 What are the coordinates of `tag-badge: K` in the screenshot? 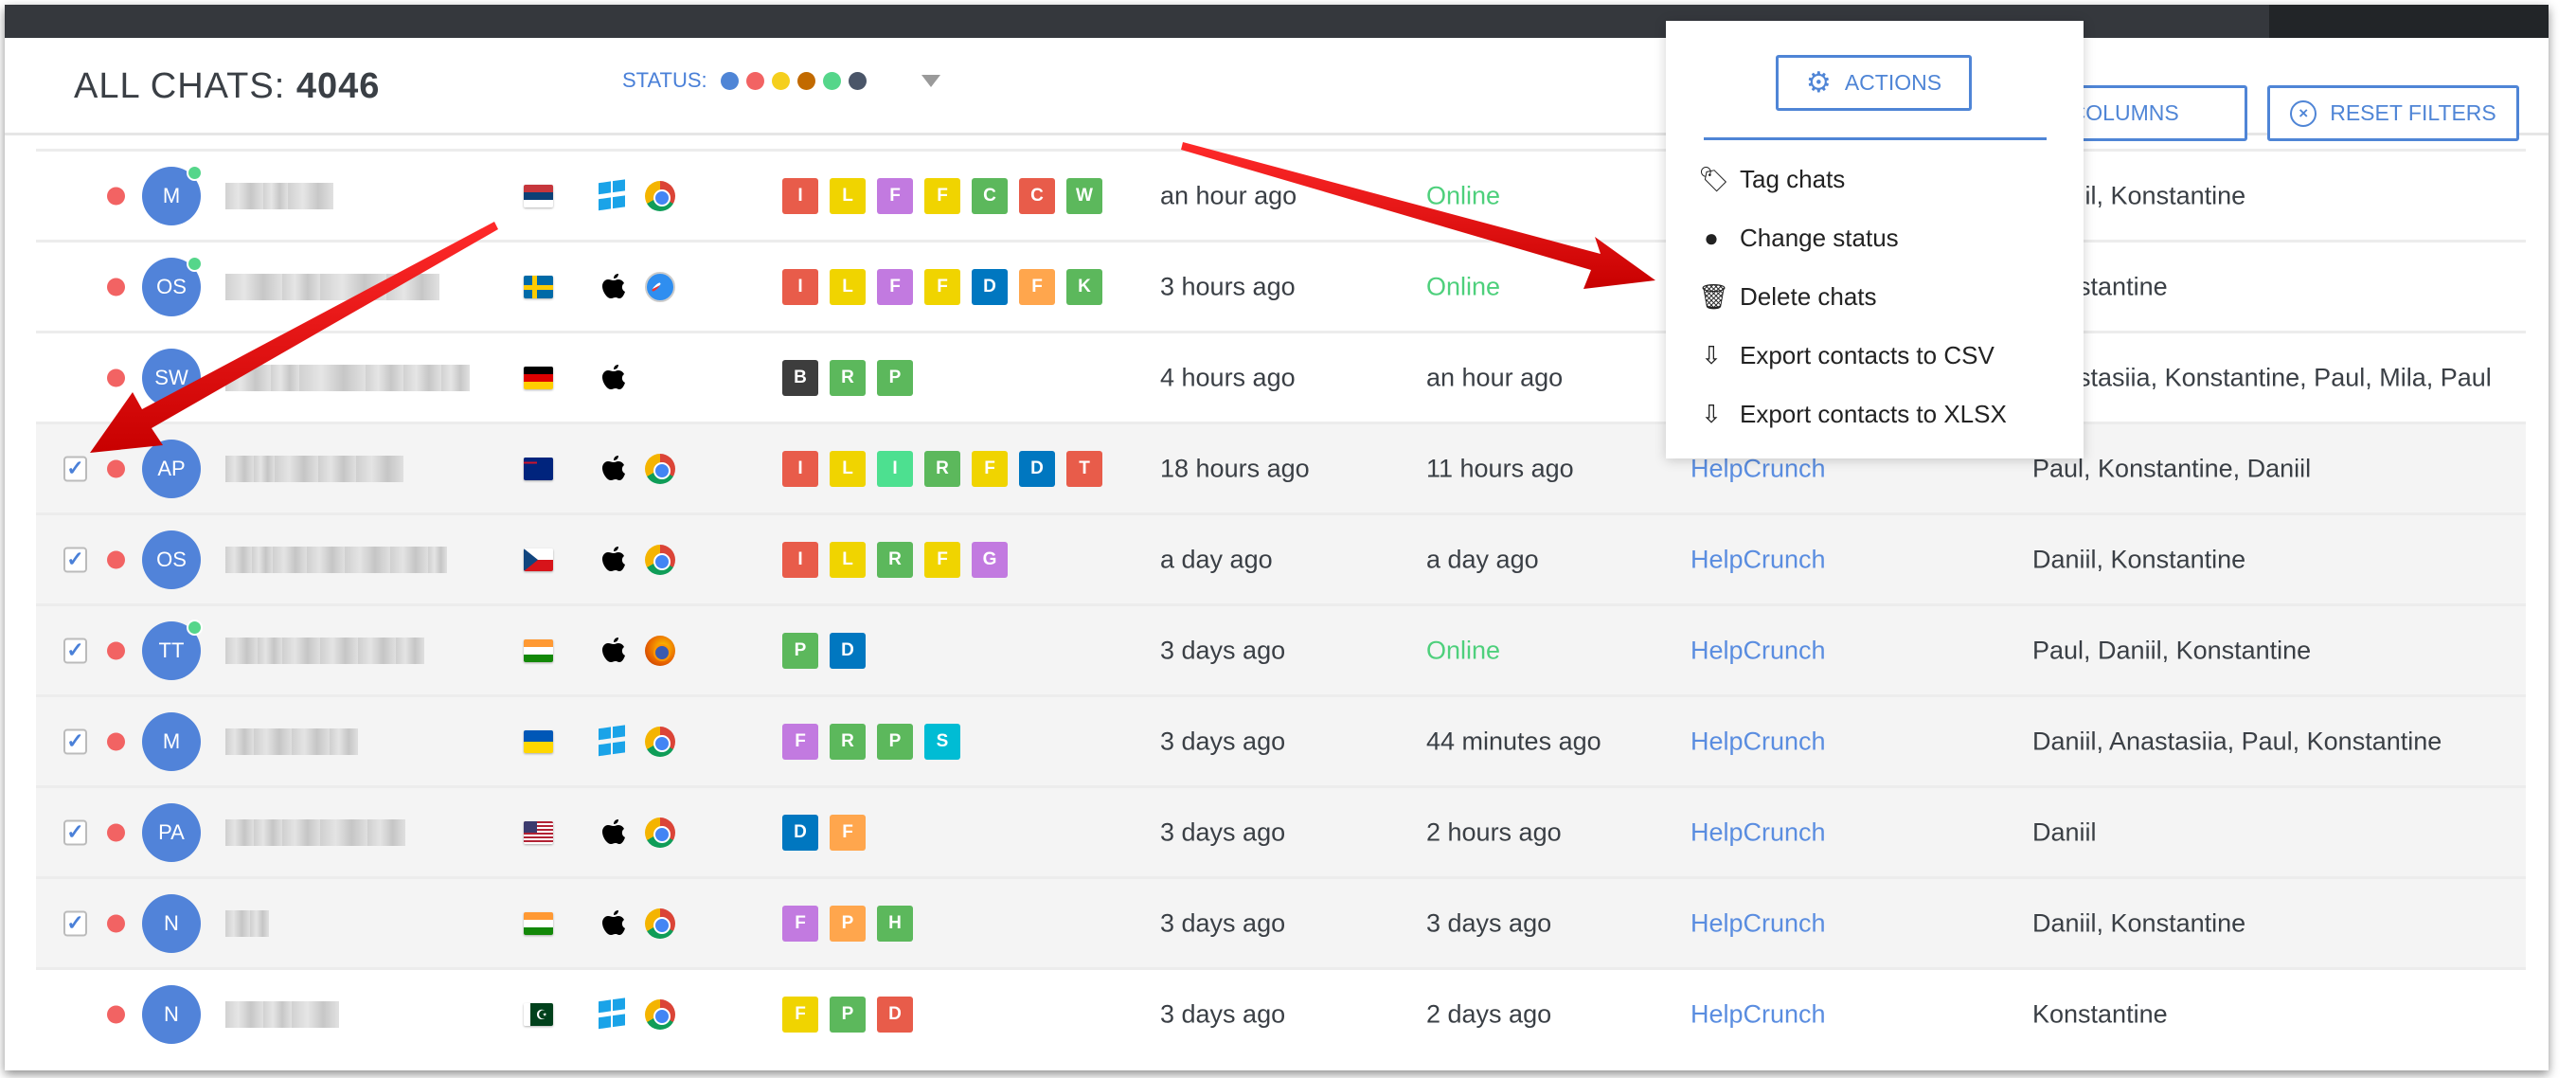 It's located at (1084, 286).